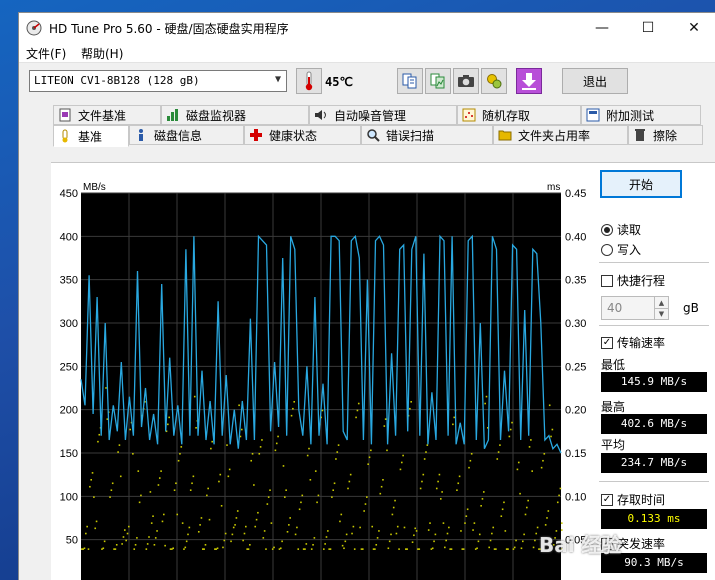  I want to click on close-icon: ✕, so click(694, 28).